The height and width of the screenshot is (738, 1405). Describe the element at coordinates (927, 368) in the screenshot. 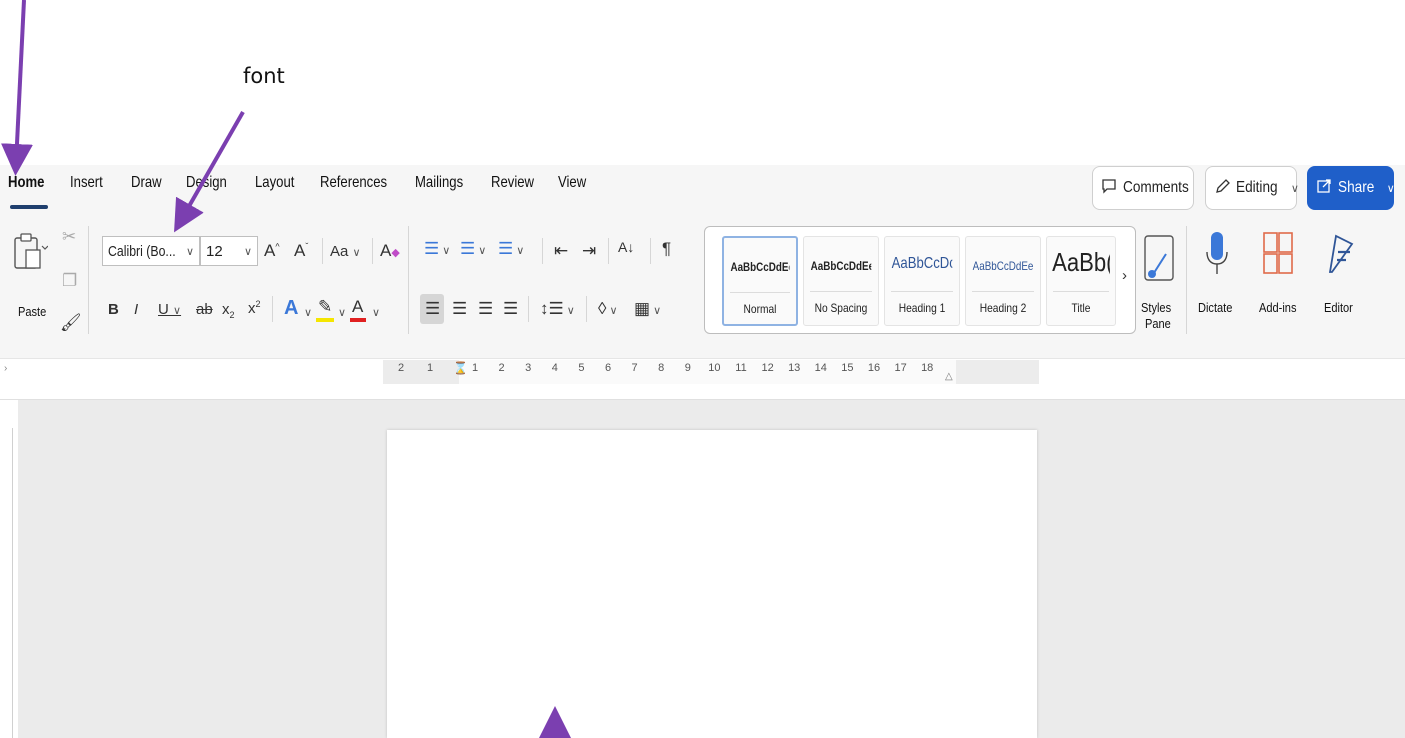

I see `ruler-number: 18` at that location.